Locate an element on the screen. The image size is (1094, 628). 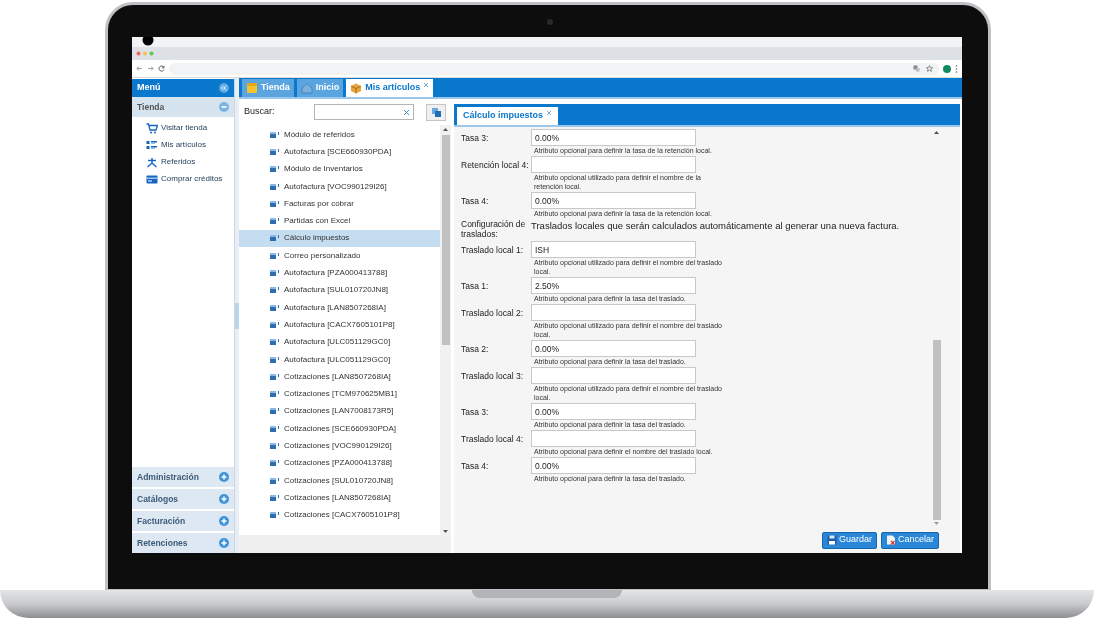
address-bar is located at coordinates (554, 68).